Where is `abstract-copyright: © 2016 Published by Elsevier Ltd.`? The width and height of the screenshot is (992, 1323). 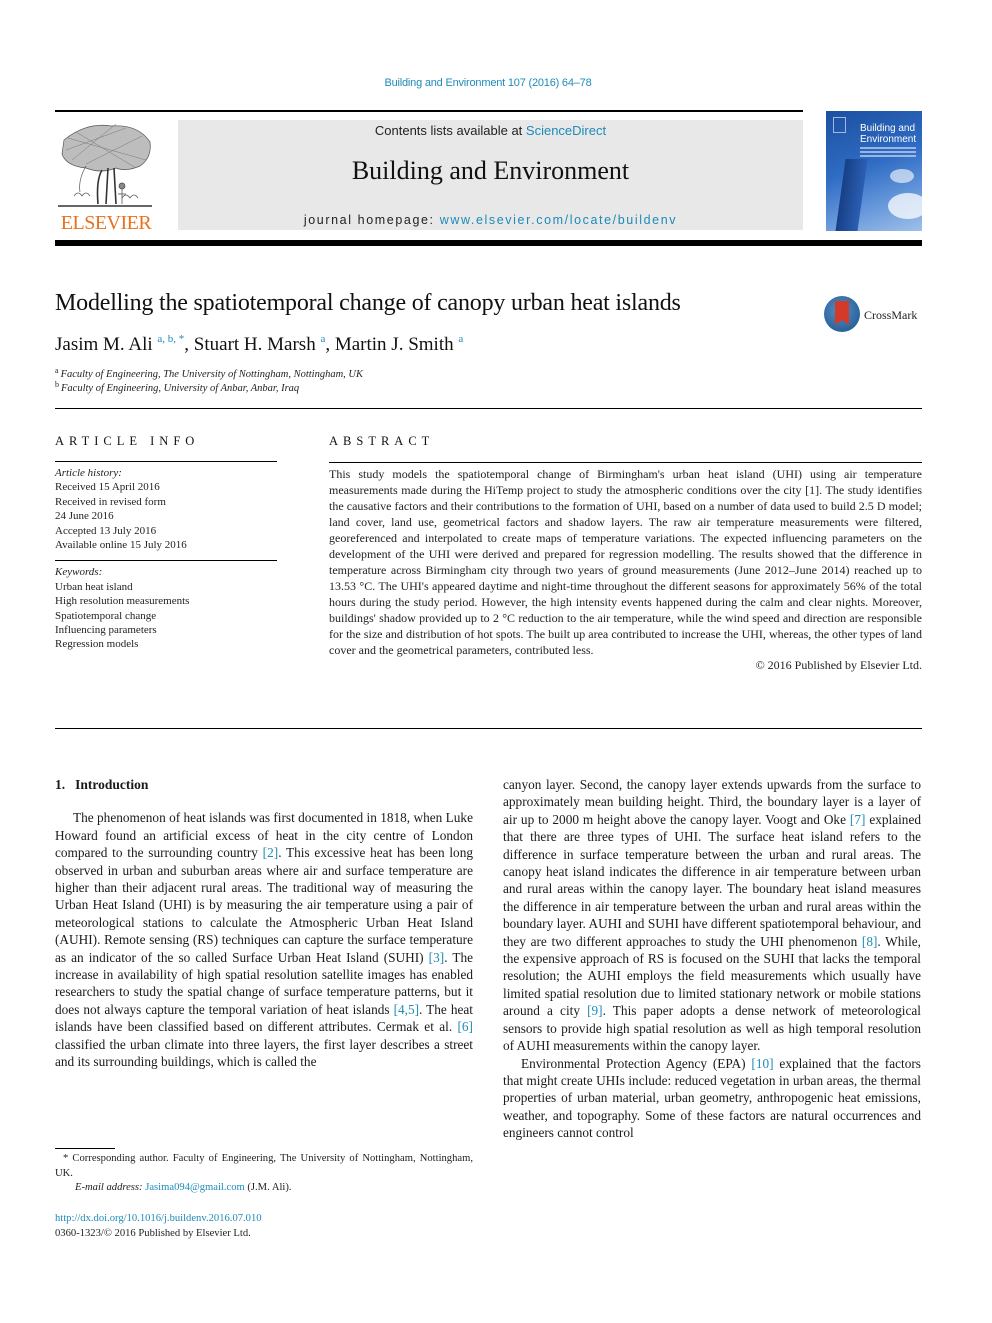 abstract-copyright: © 2016 Published by Elsevier Ltd. is located at coordinates (838, 665).